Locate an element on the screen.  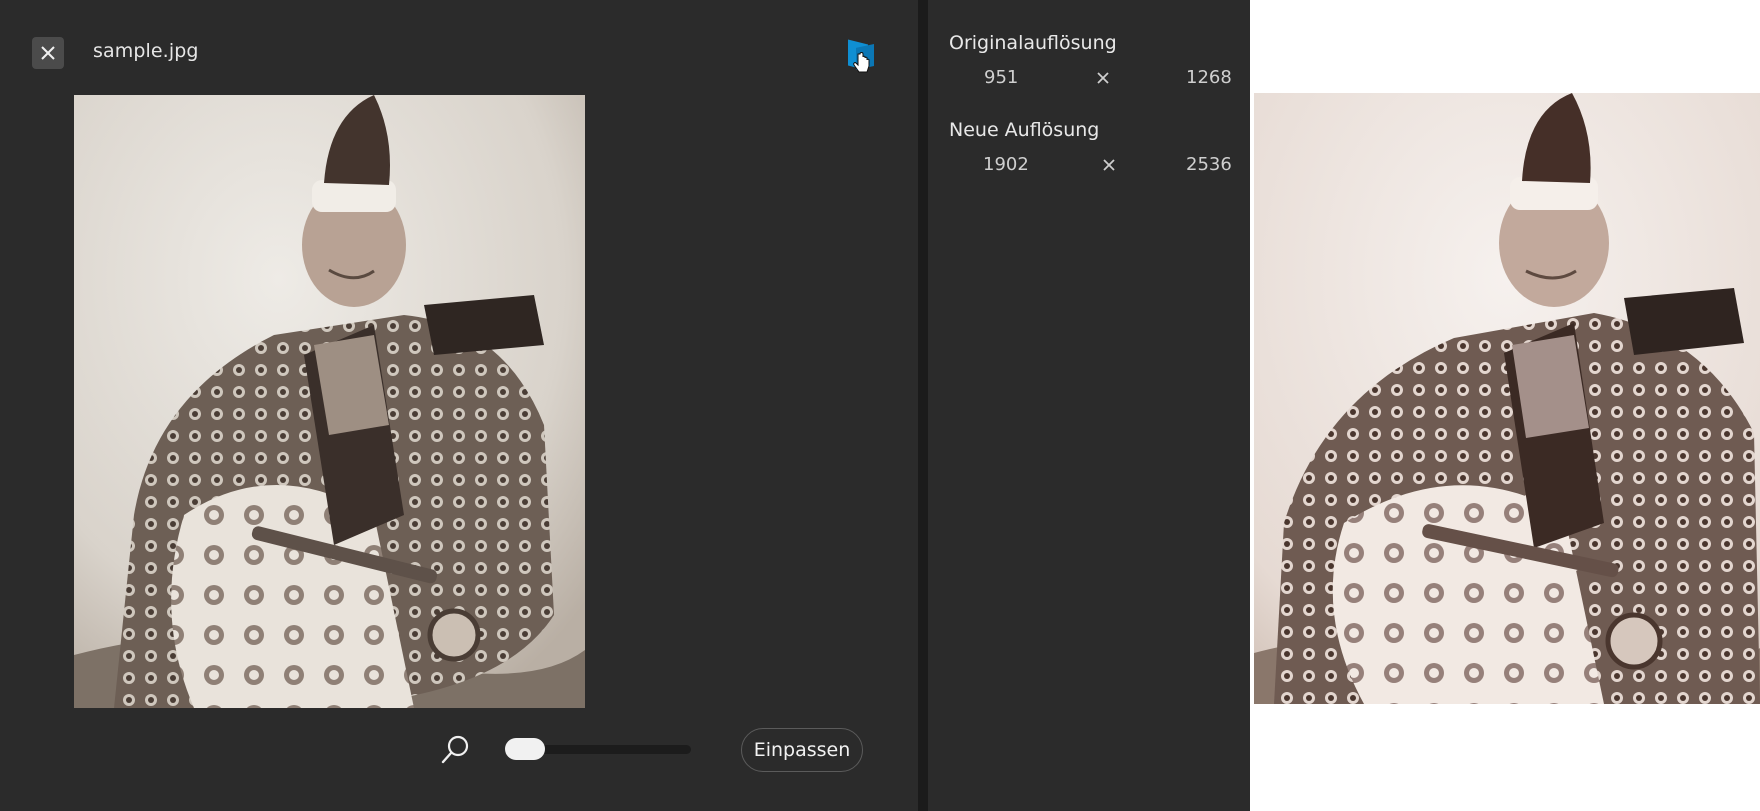
new-height: 2536 is located at coordinates (1209, 164).